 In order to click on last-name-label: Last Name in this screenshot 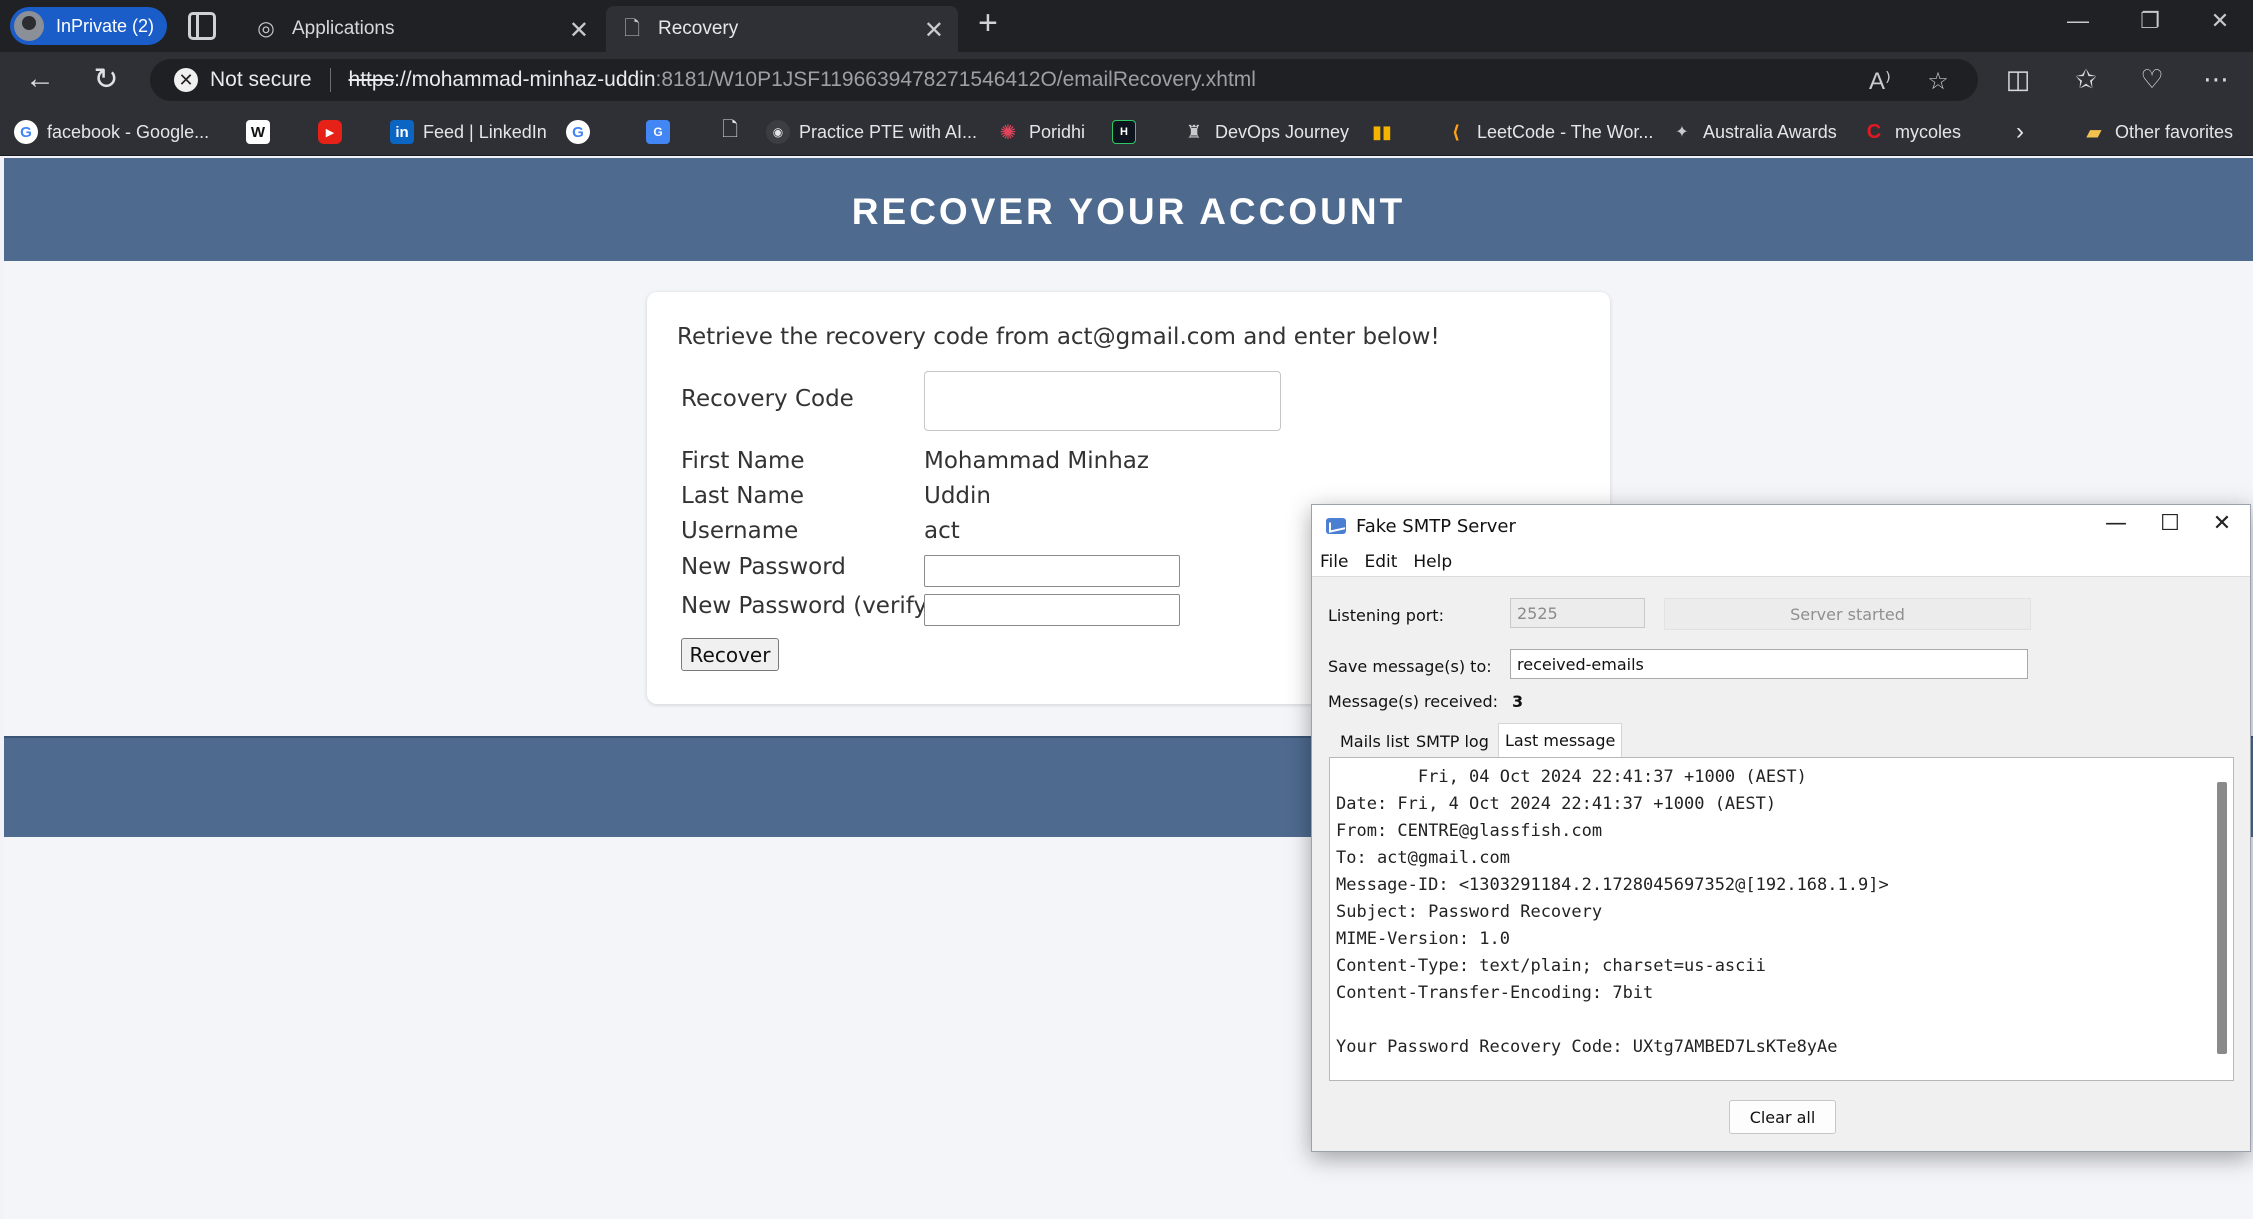, I will do `click(743, 496)`.